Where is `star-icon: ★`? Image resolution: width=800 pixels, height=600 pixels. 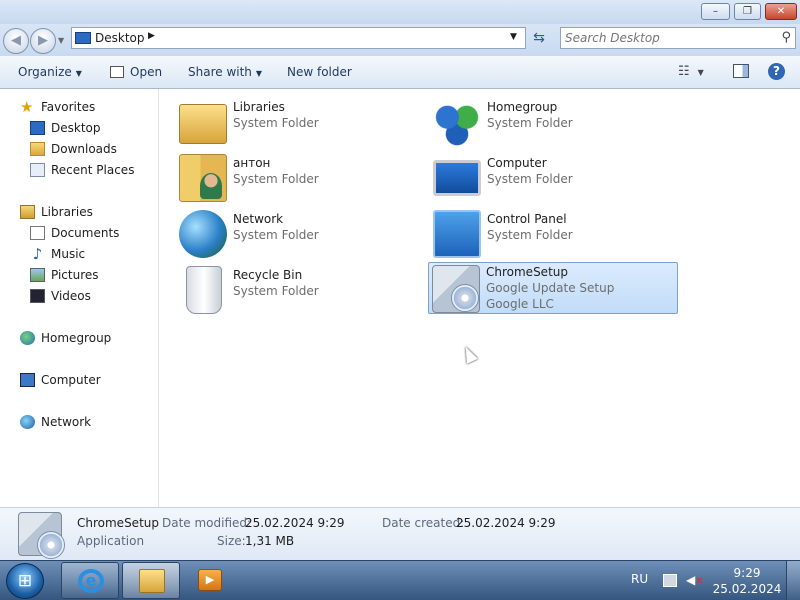
star-icon: ★ is located at coordinates (27, 107).